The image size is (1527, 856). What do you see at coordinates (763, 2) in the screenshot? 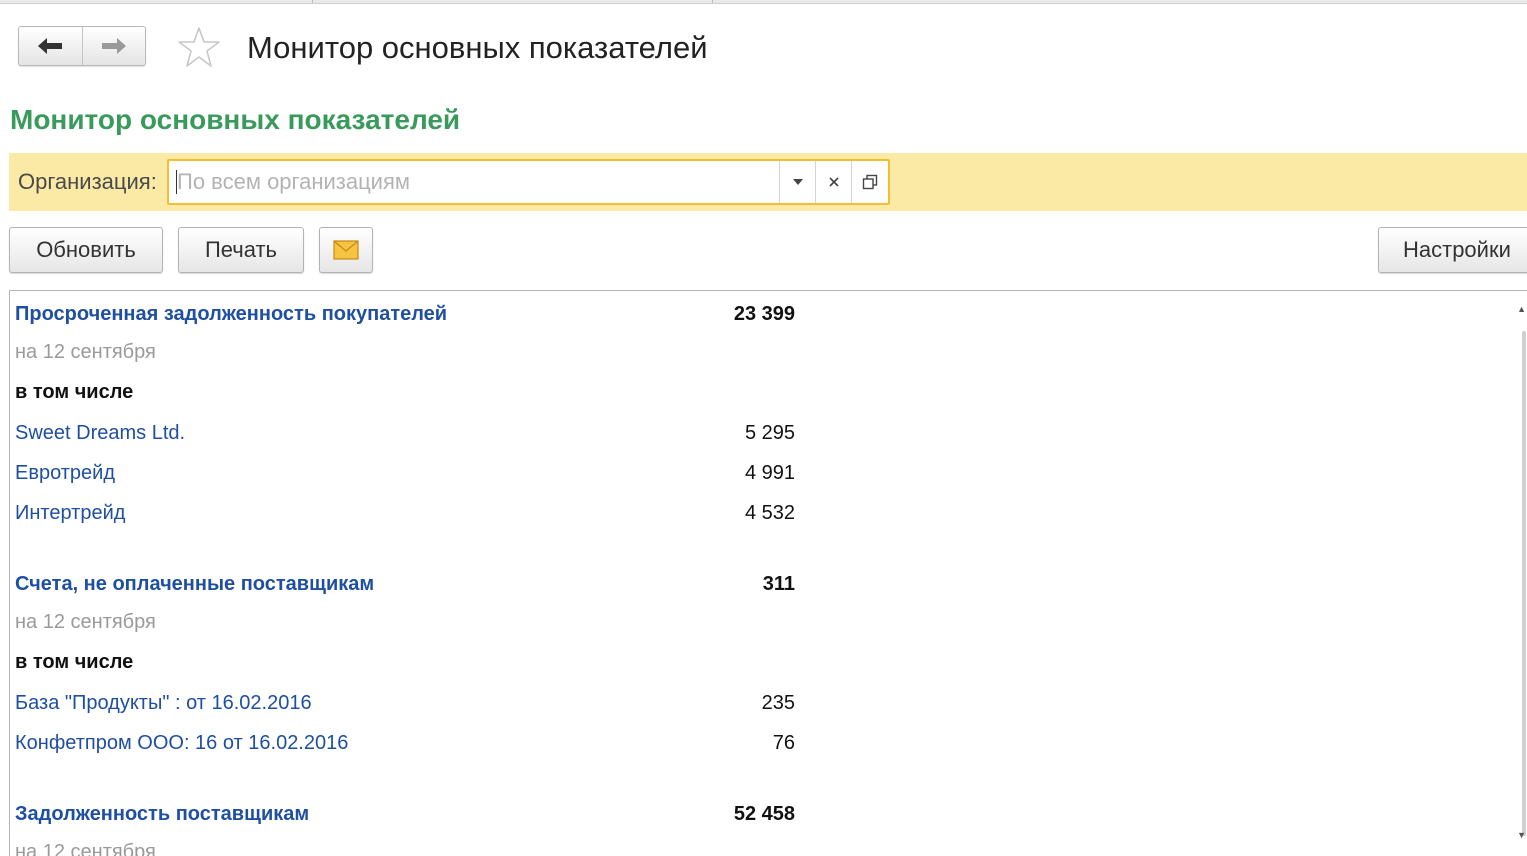
I see `top-tab-strip` at bounding box center [763, 2].